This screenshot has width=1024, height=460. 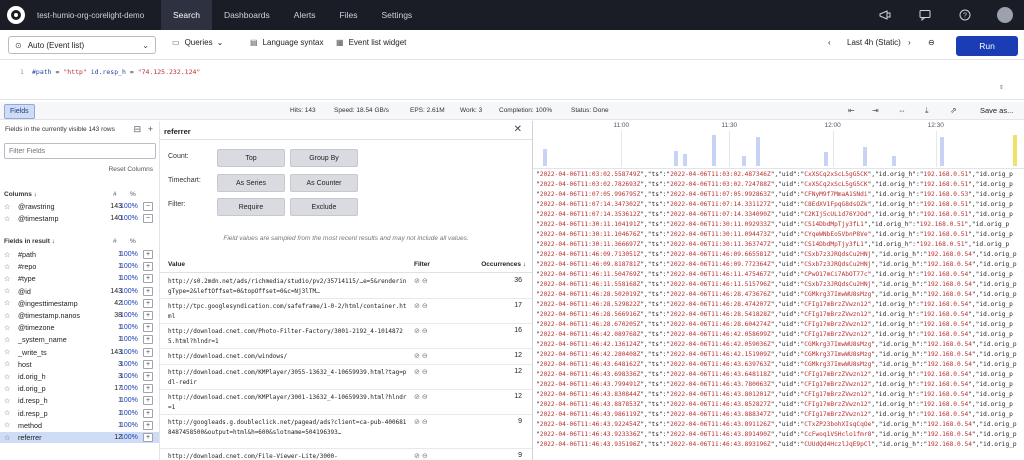 What do you see at coordinates (1001, 86) in the screenshot?
I see `resize-handle-icon: ⇕` at bounding box center [1001, 86].